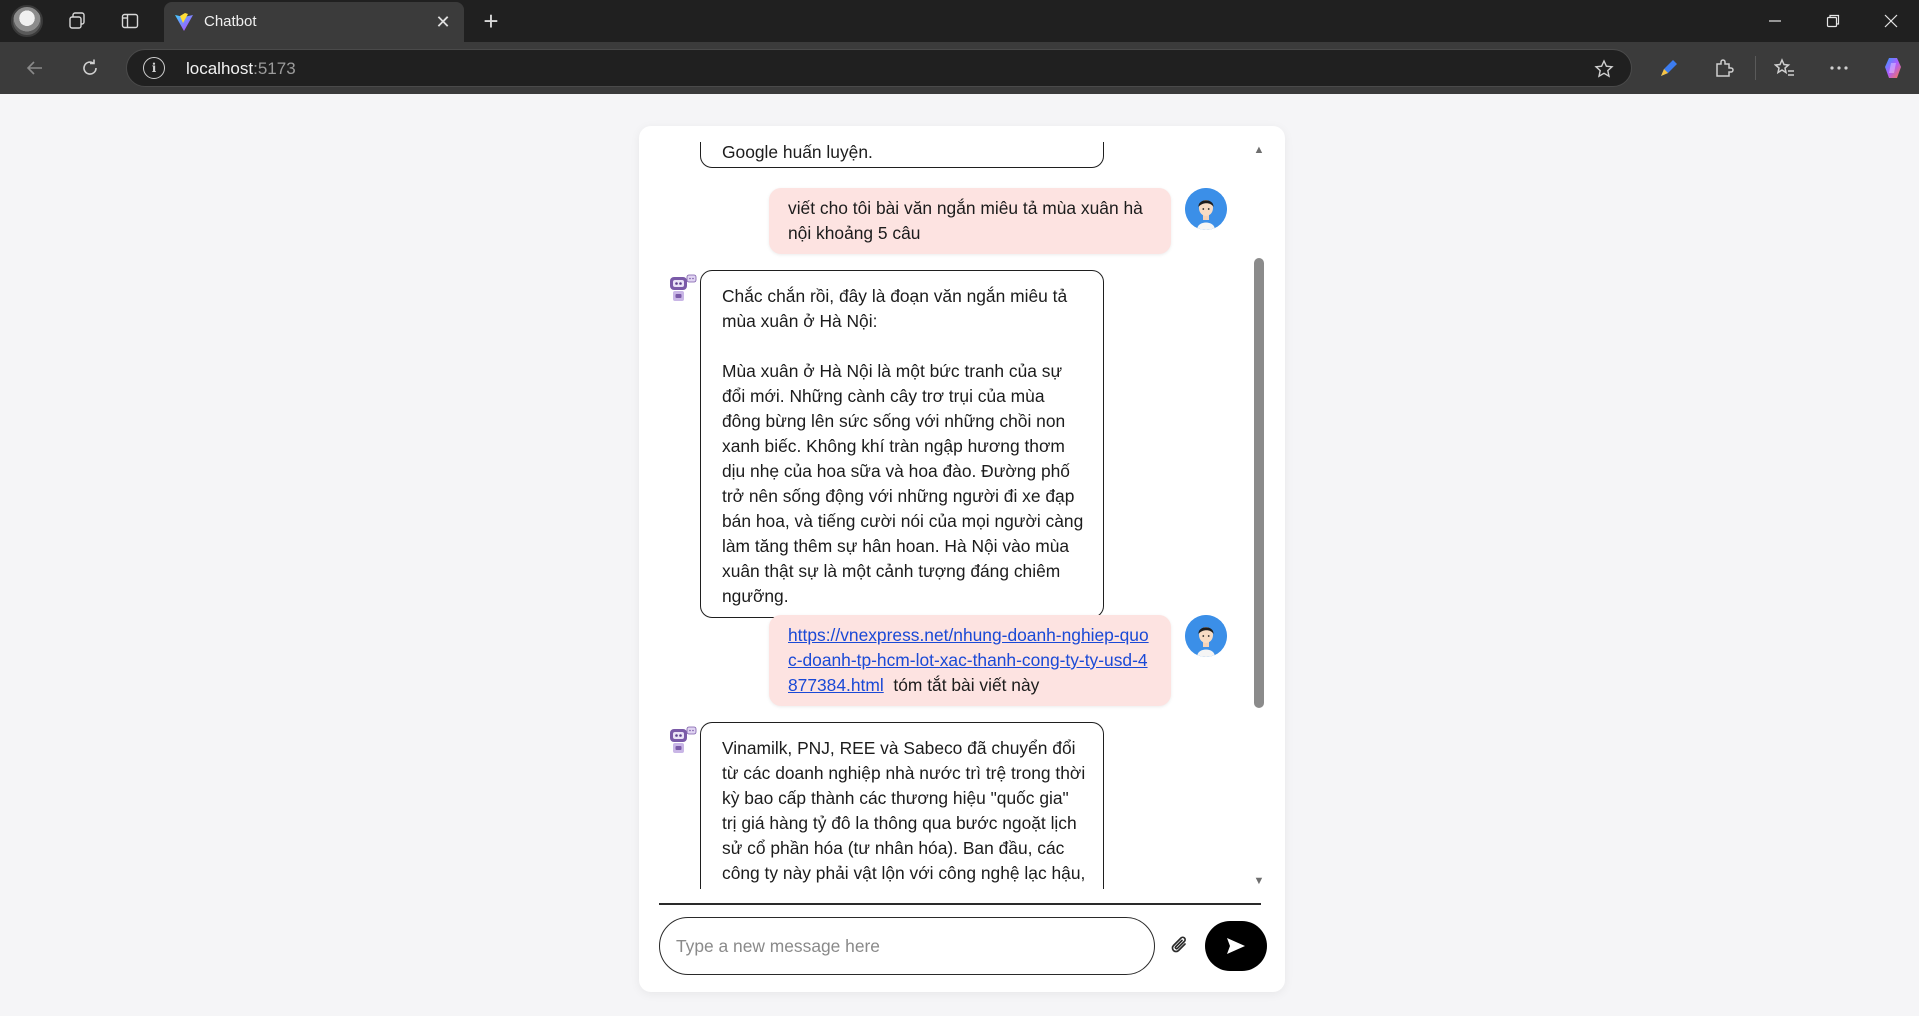  What do you see at coordinates (1755, 68) in the screenshot?
I see `toolbar-divider` at bounding box center [1755, 68].